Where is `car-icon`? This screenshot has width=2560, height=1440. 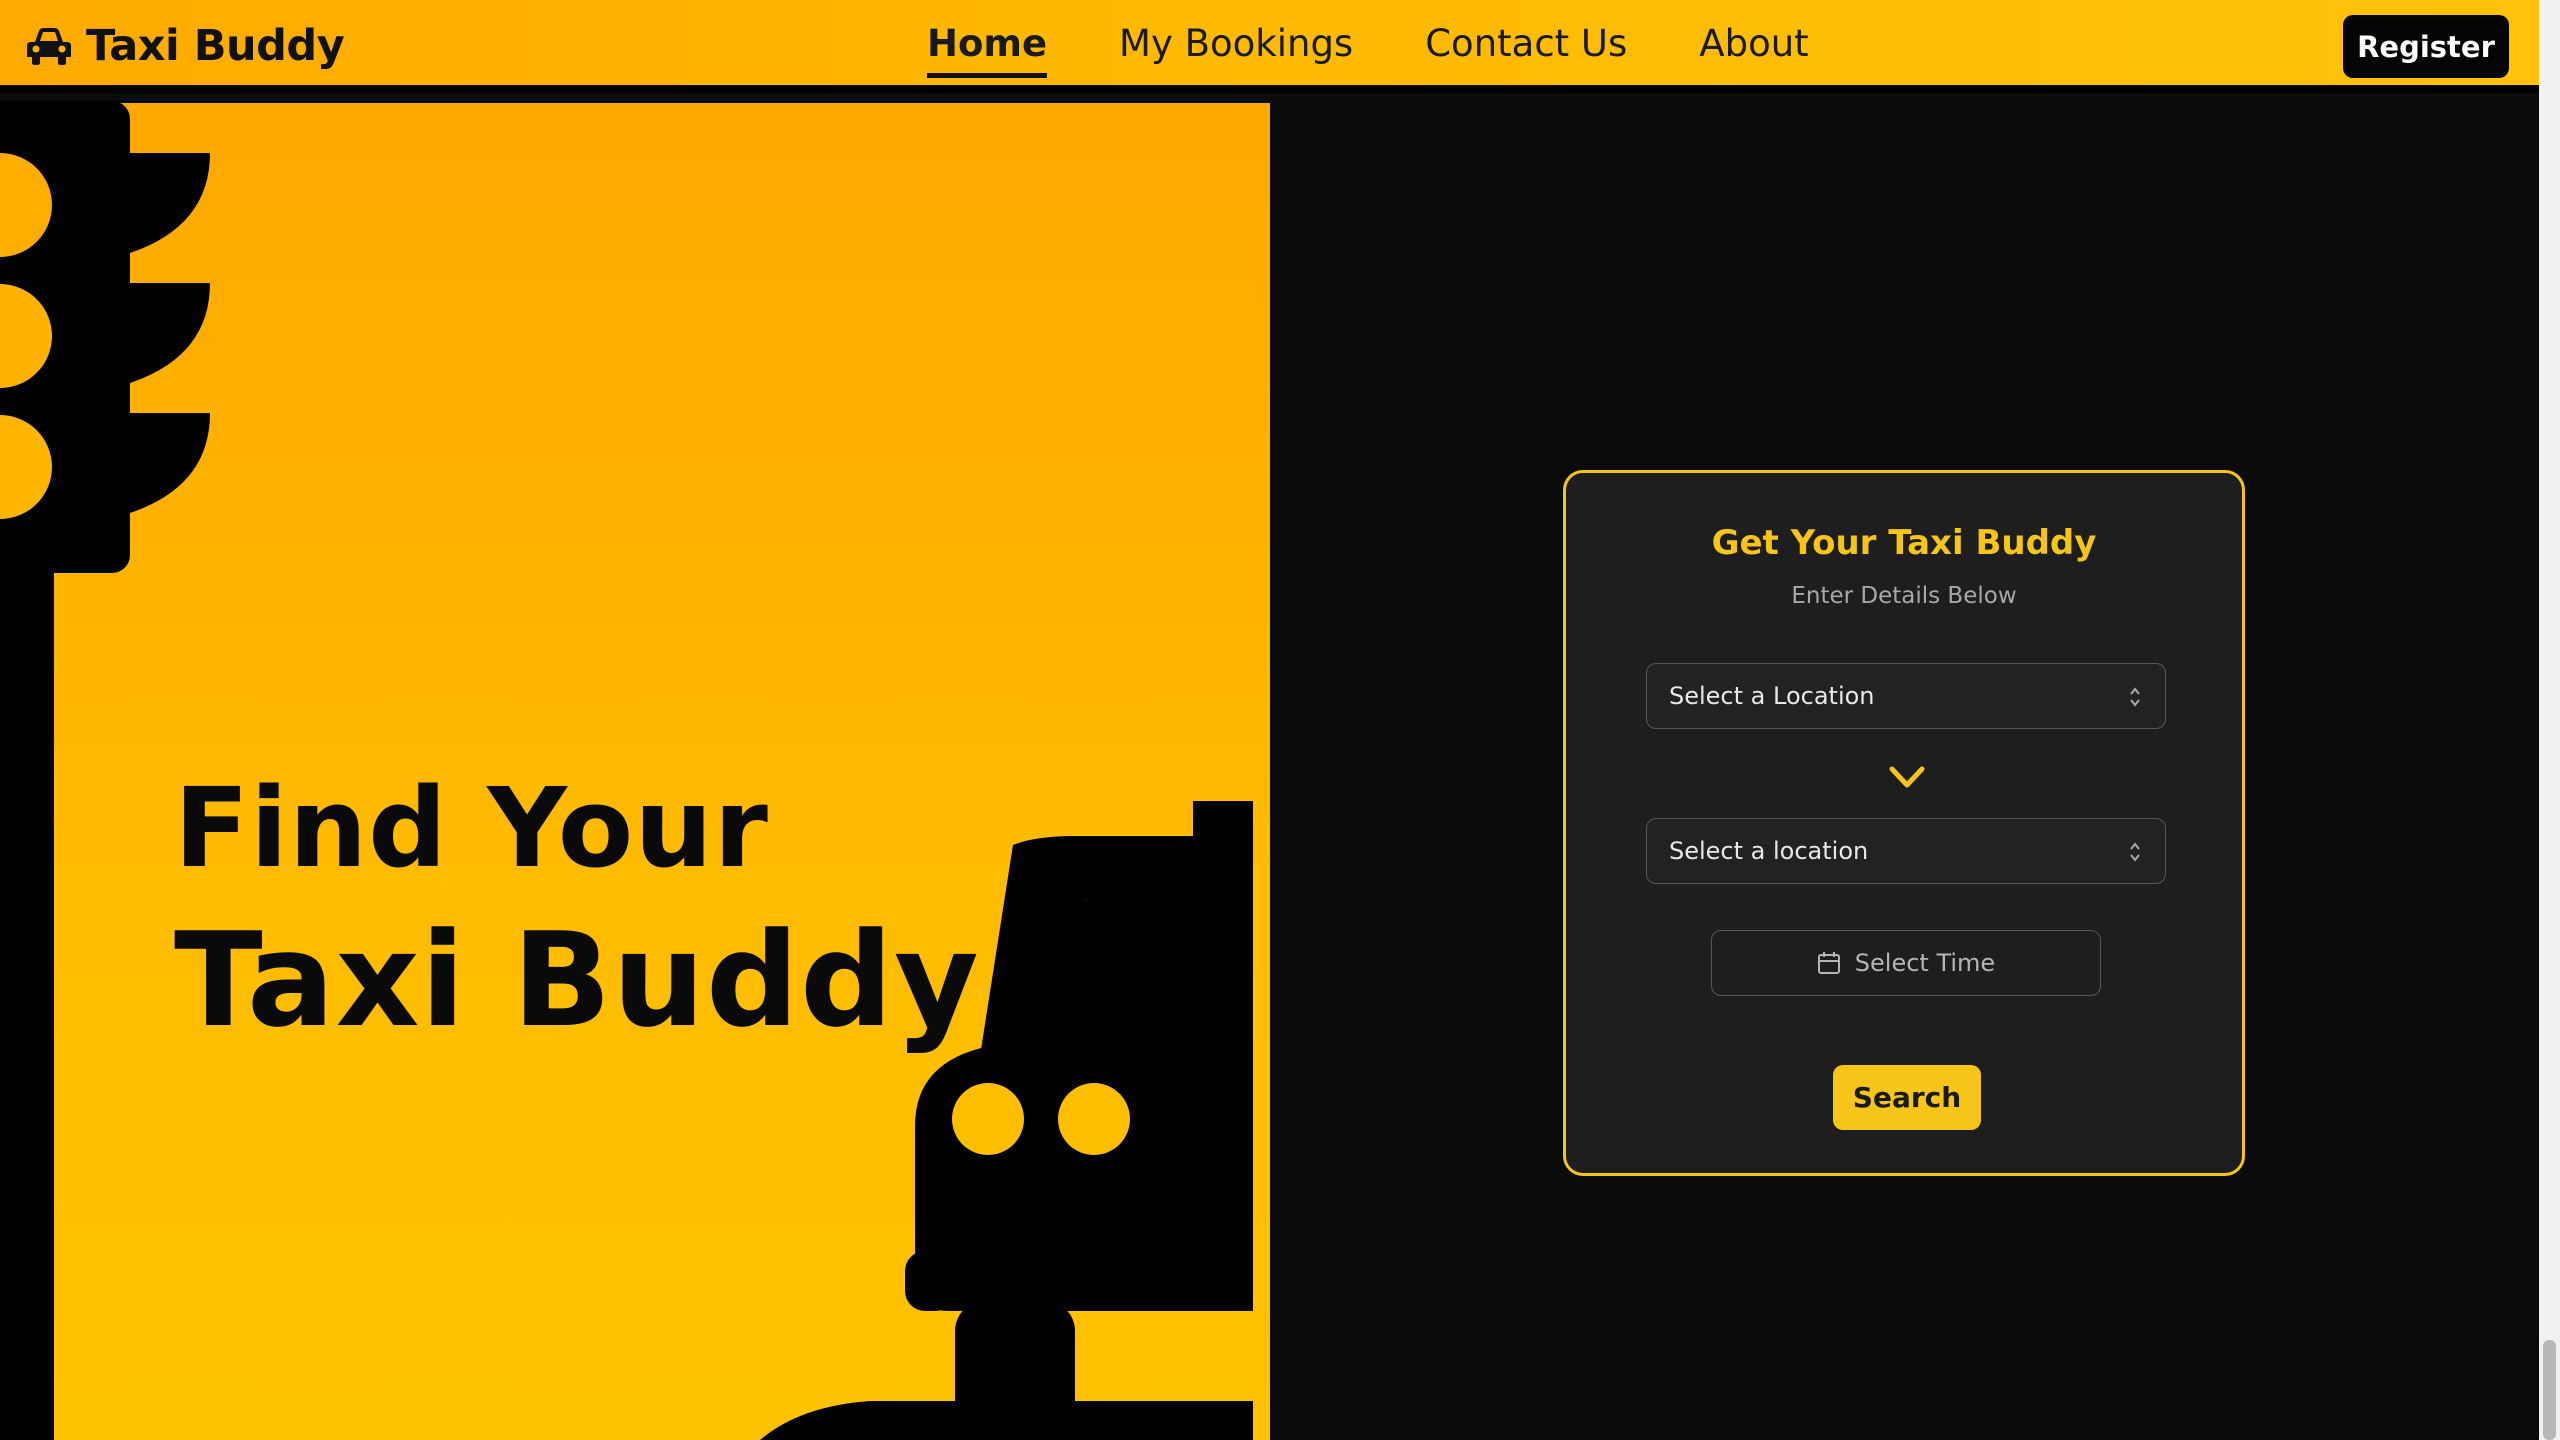 car-icon is located at coordinates (49, 46).